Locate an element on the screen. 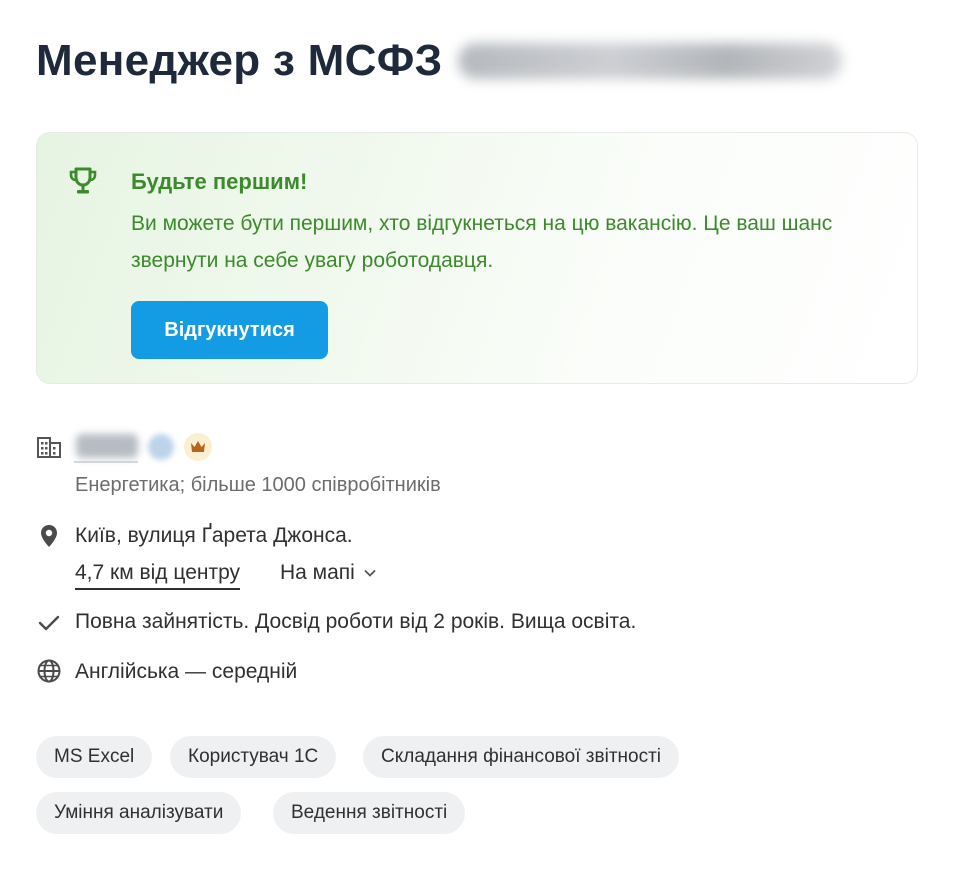  chevron-down-icon is located at coordinates (370, 573).